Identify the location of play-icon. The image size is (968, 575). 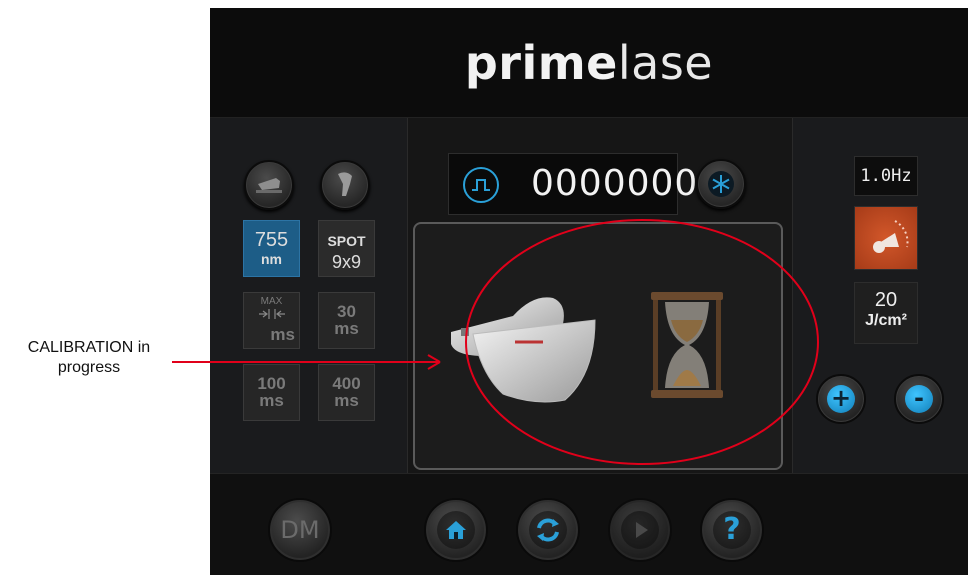
(642, 530).